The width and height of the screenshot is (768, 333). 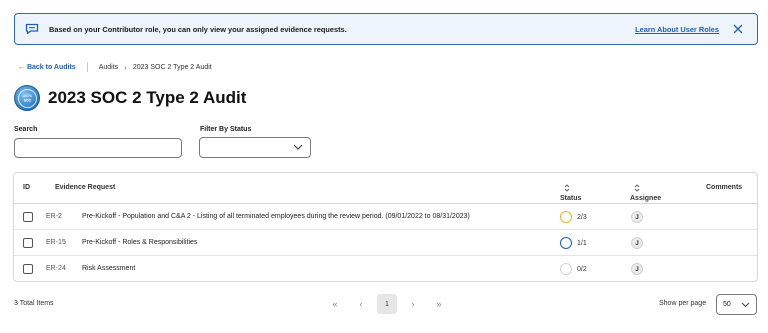 I want to click on svg-text: AICPA, so click(x=27, y=96).